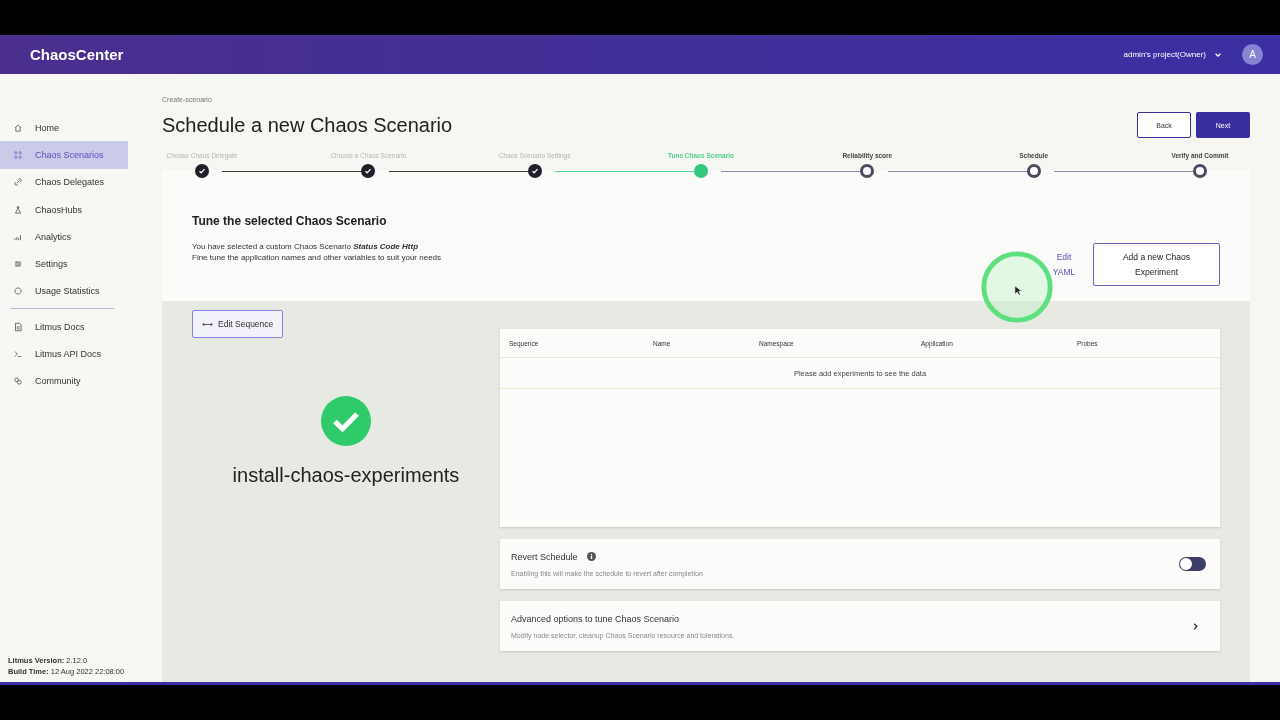 This screenshot has width=1280, height=720. I want to click on arrows-icon, so click(207, 324).